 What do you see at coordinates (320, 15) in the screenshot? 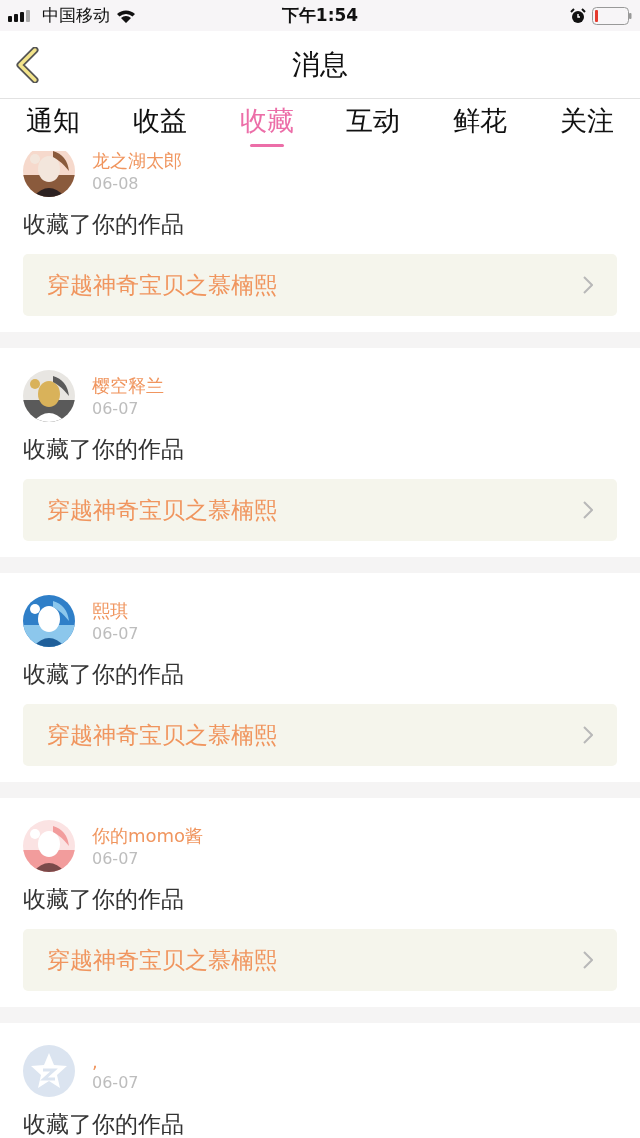
I see `clock-label: 下午1:54` at bounding box center [320, 15].